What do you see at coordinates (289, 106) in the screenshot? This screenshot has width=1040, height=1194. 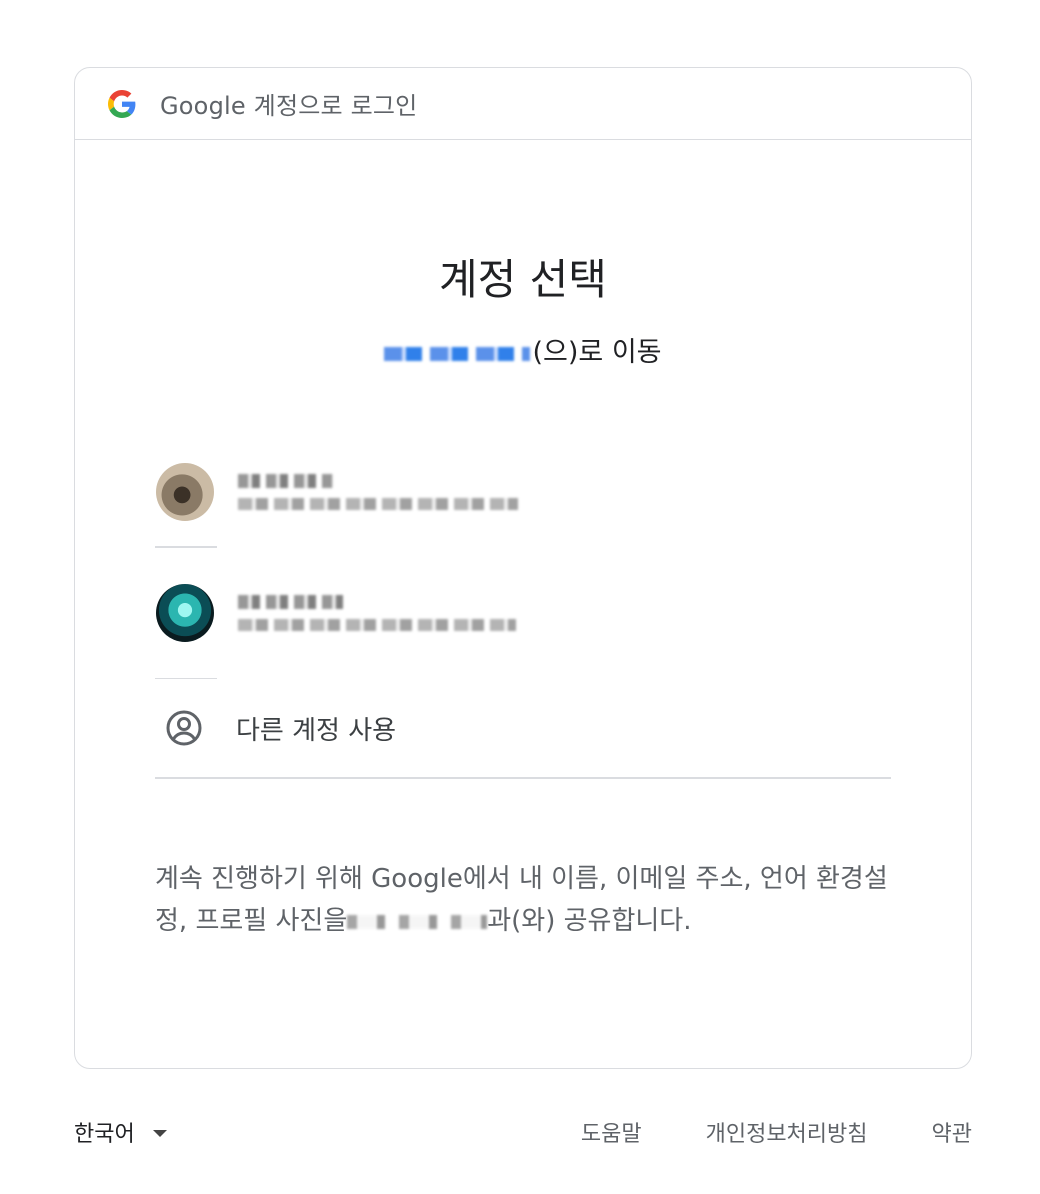 I see `header-title: Google 계정으로 로그인` at bounding box center [289, 106].